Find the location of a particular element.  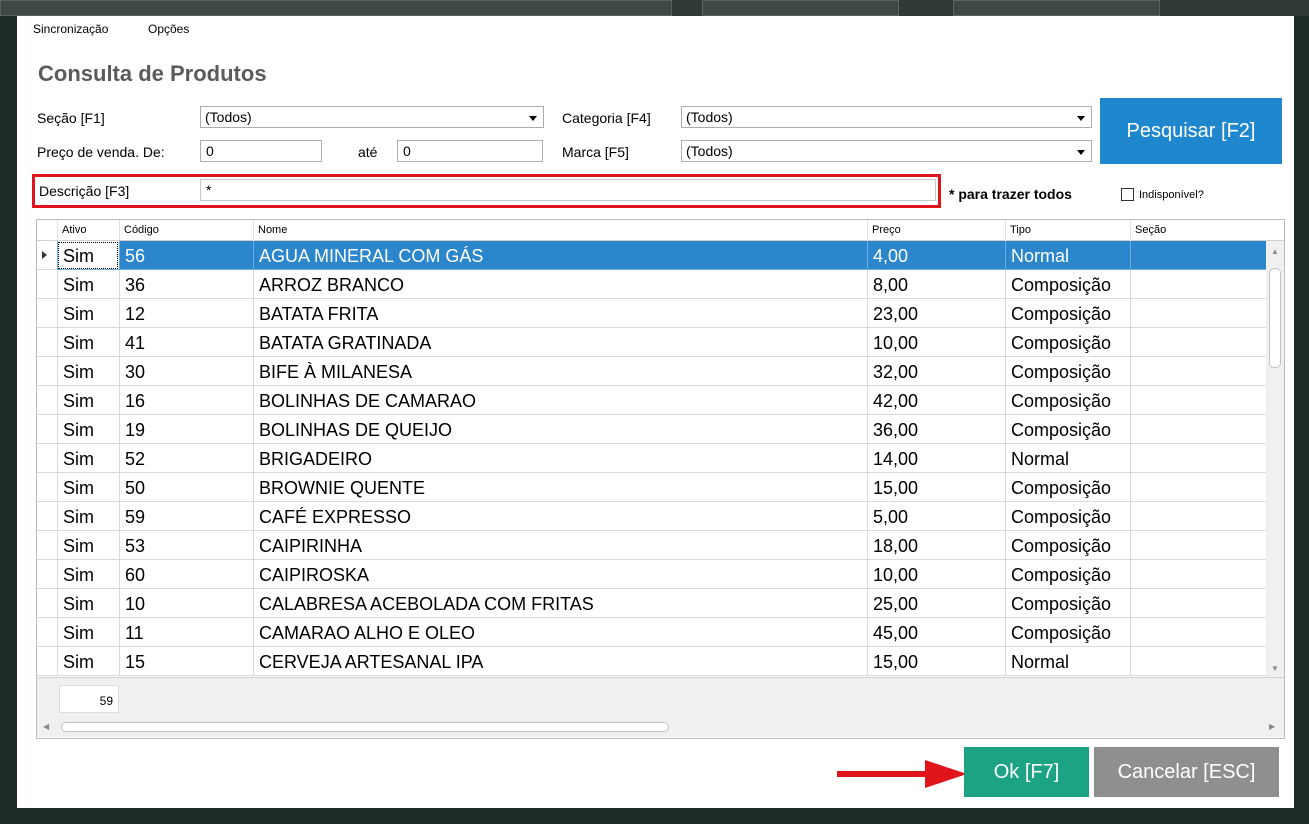

cell-nome: AGUA MINERAL COM GÁS is located at coordinates (560, 255).